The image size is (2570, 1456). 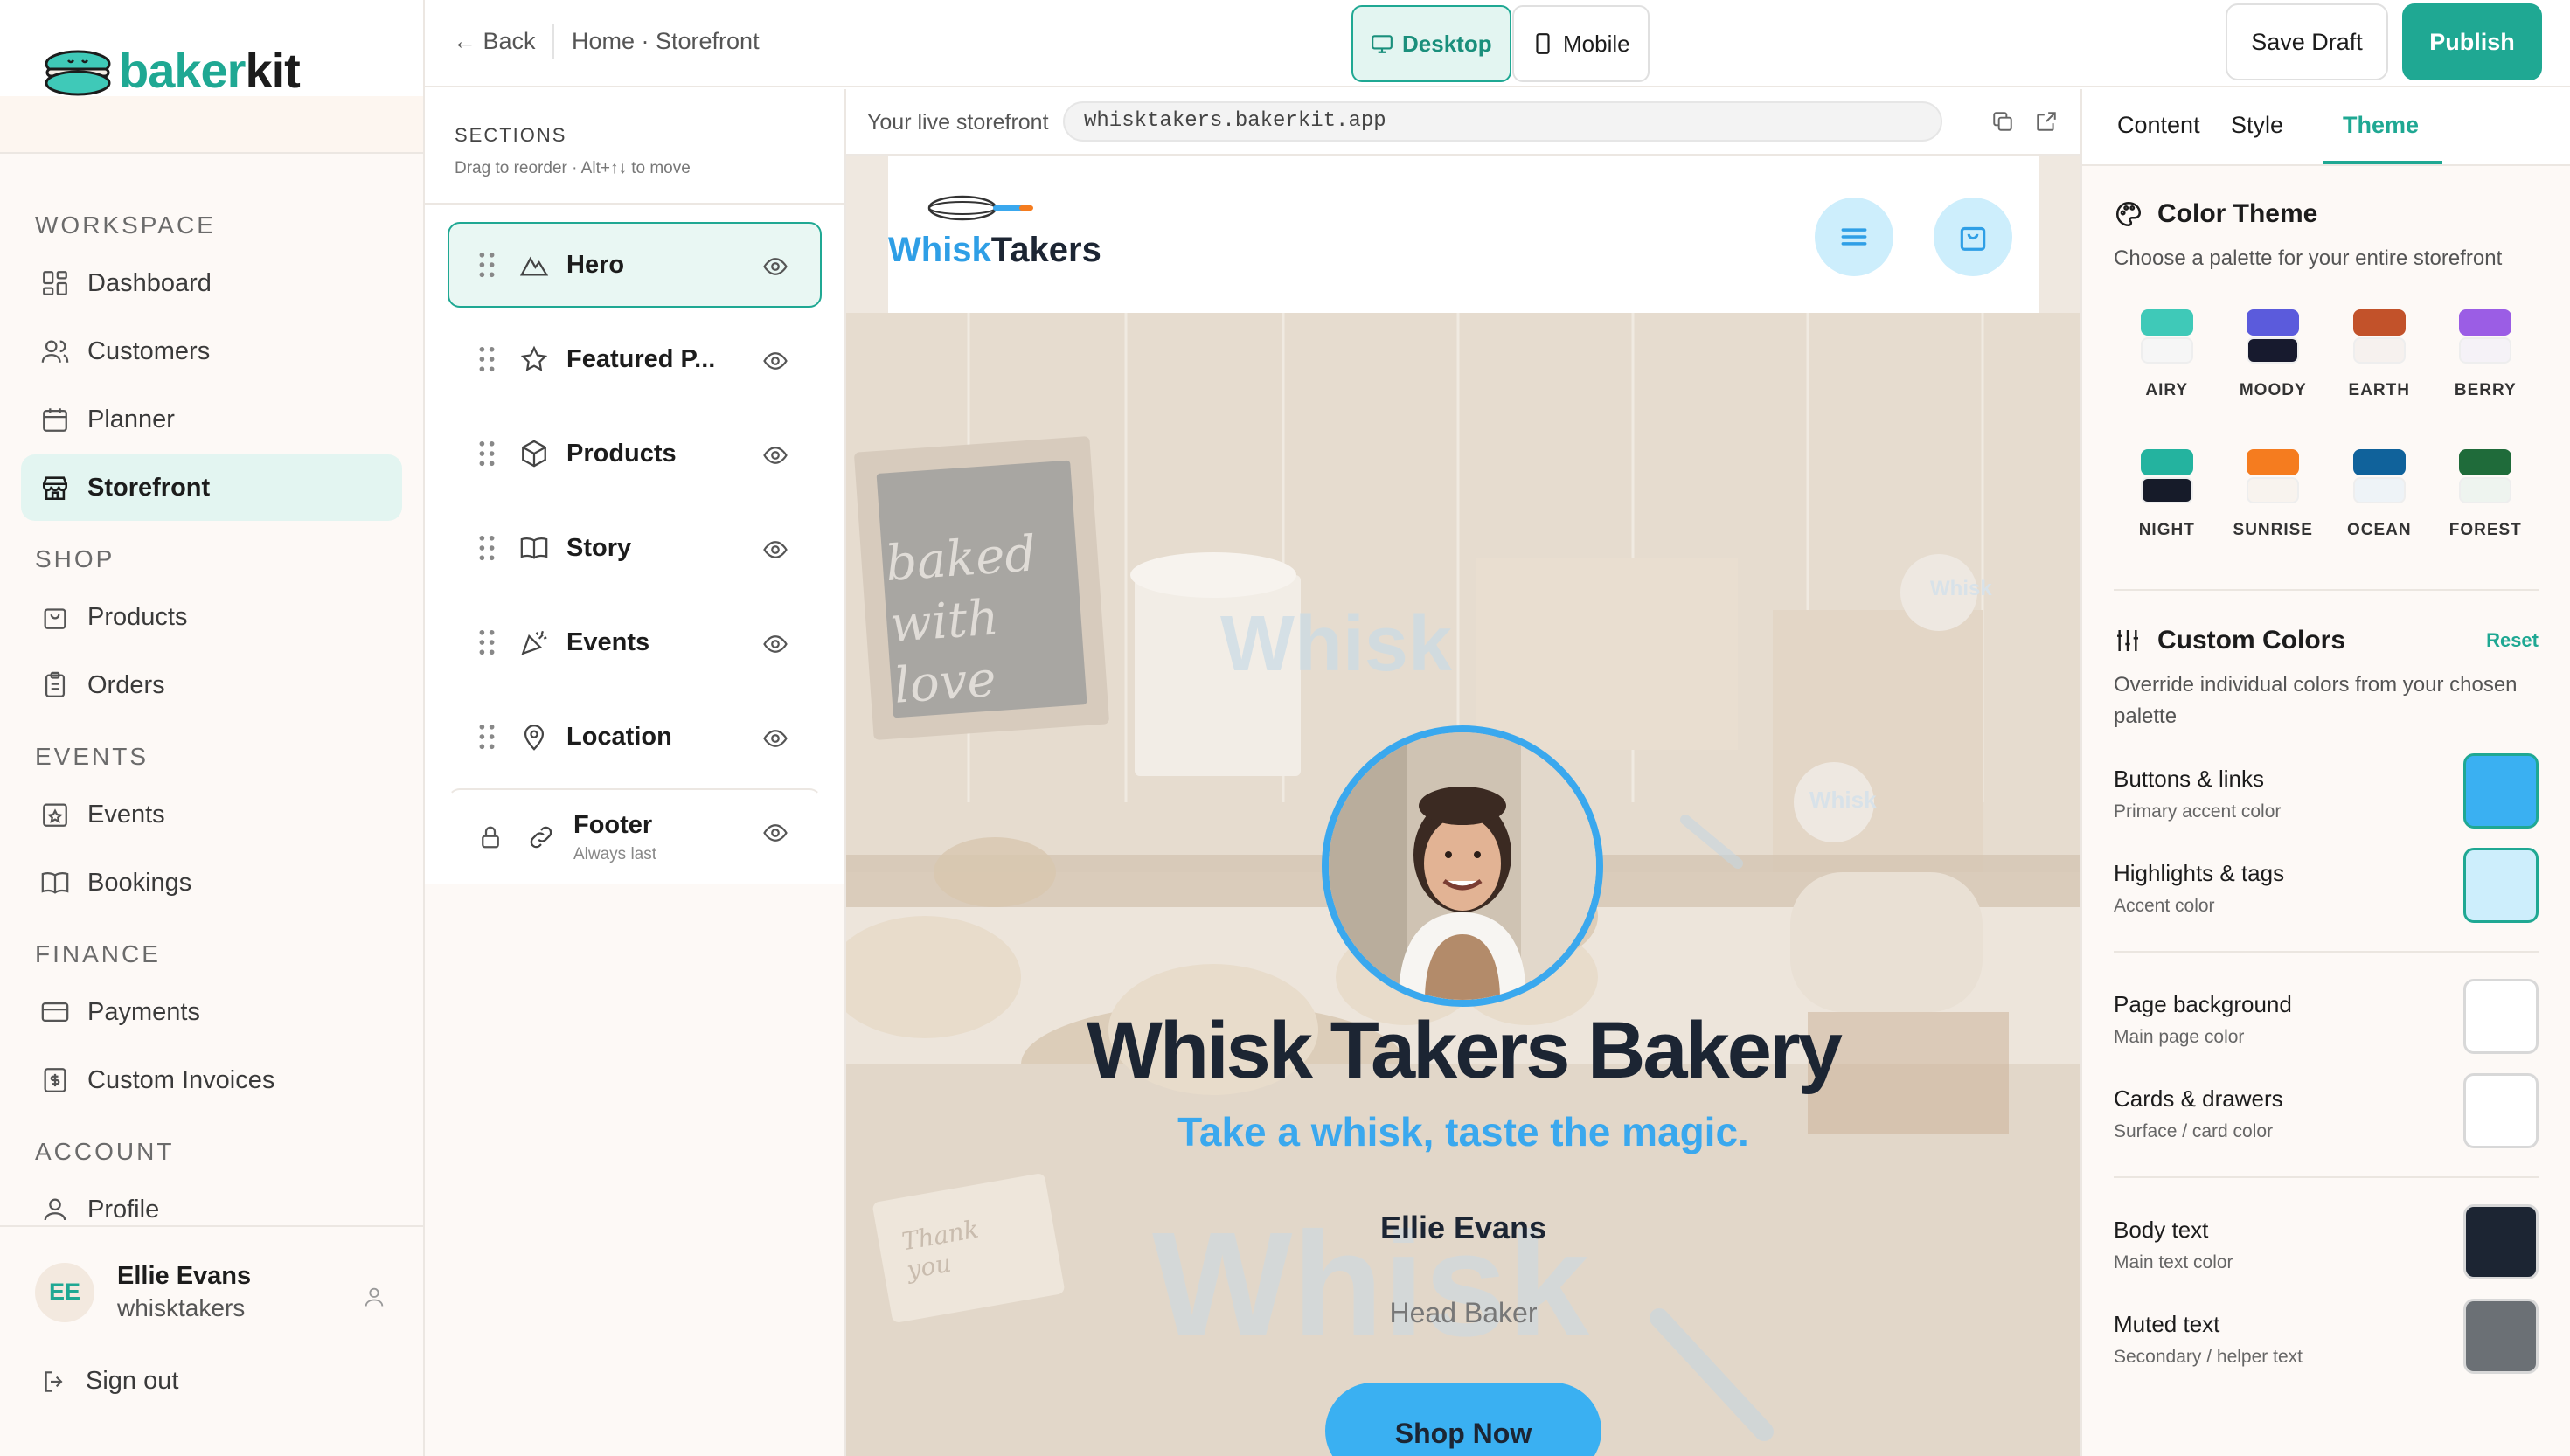 What do you see at coordinates (211, 419) in the screenshot?
I see `nav-item-planner: Planner` at bounding box center [211, 419].